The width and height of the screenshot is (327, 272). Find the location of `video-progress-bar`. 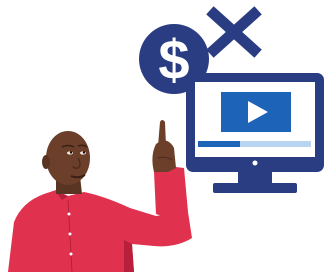

video-progress-bar is located at coordinates (254, 144).